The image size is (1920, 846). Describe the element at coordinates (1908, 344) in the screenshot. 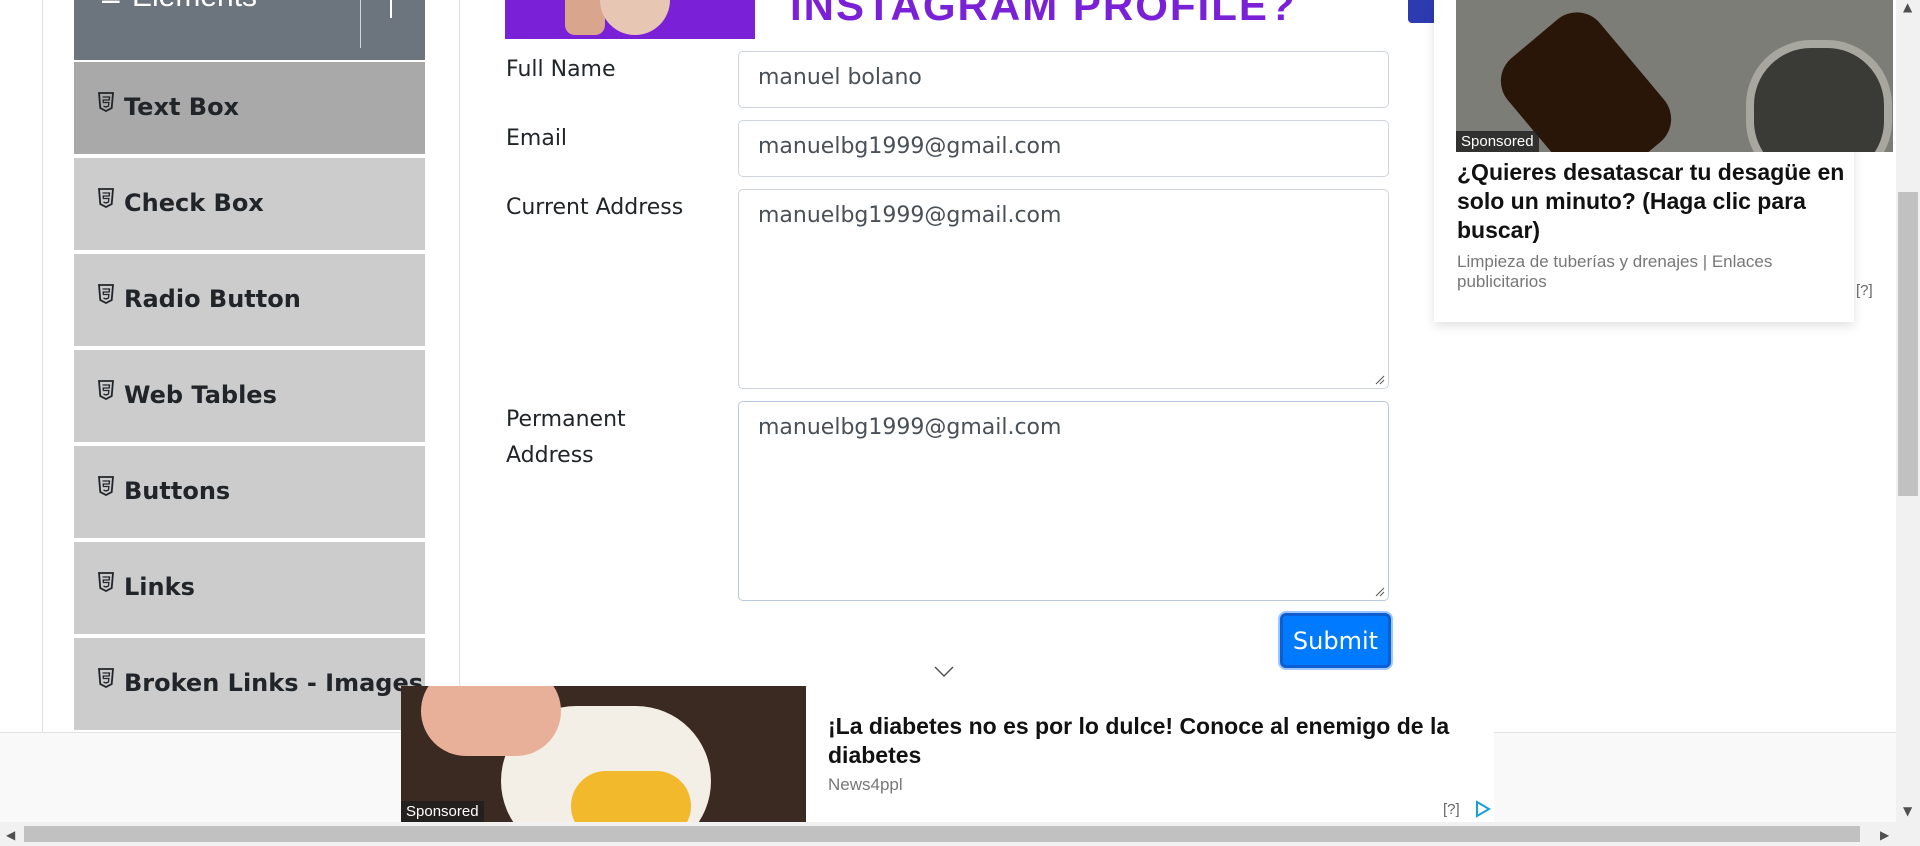

I see `vertical-scroll-thumb` at that location.